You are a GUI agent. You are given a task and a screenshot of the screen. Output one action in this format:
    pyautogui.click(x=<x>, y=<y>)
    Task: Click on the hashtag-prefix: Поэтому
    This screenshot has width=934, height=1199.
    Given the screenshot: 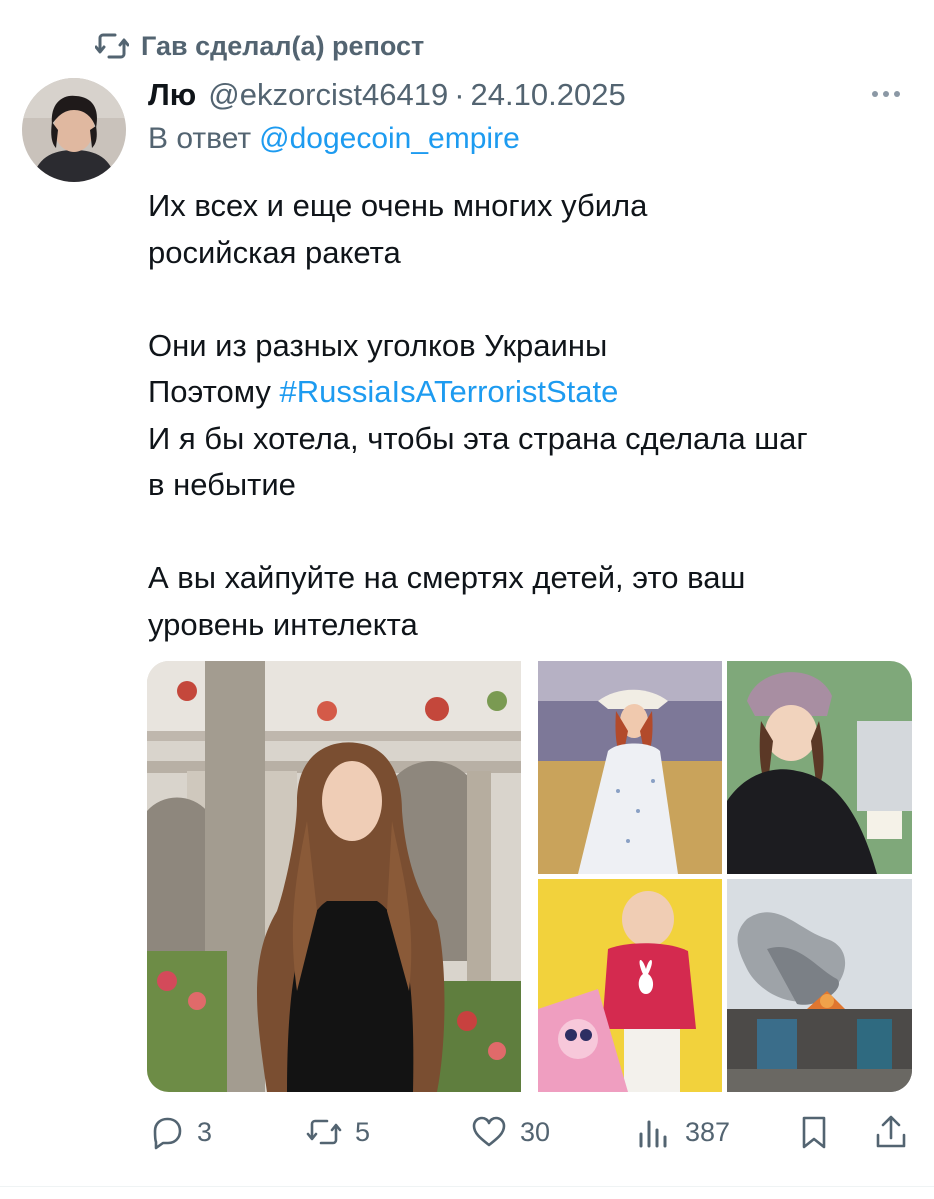 What is the action you would take?
    pyautogui.click(x=214, y=391)
    